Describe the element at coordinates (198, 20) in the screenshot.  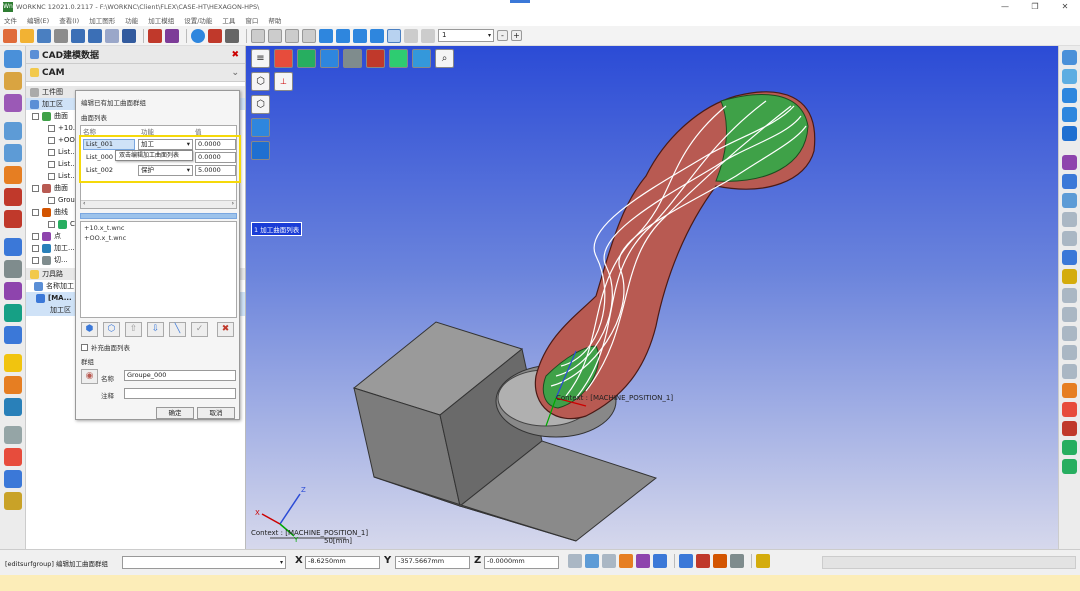
I see `menu-settings: 设置/功能` at that location.